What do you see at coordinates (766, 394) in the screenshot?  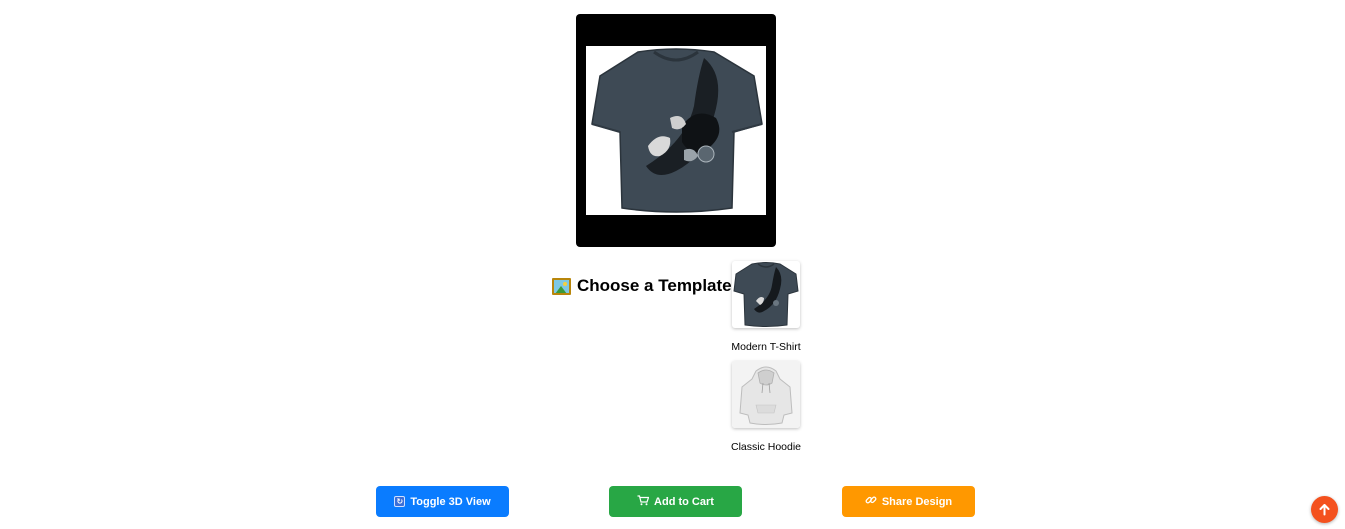 I see `hoodie-icon` at bounding box center [766, 394].